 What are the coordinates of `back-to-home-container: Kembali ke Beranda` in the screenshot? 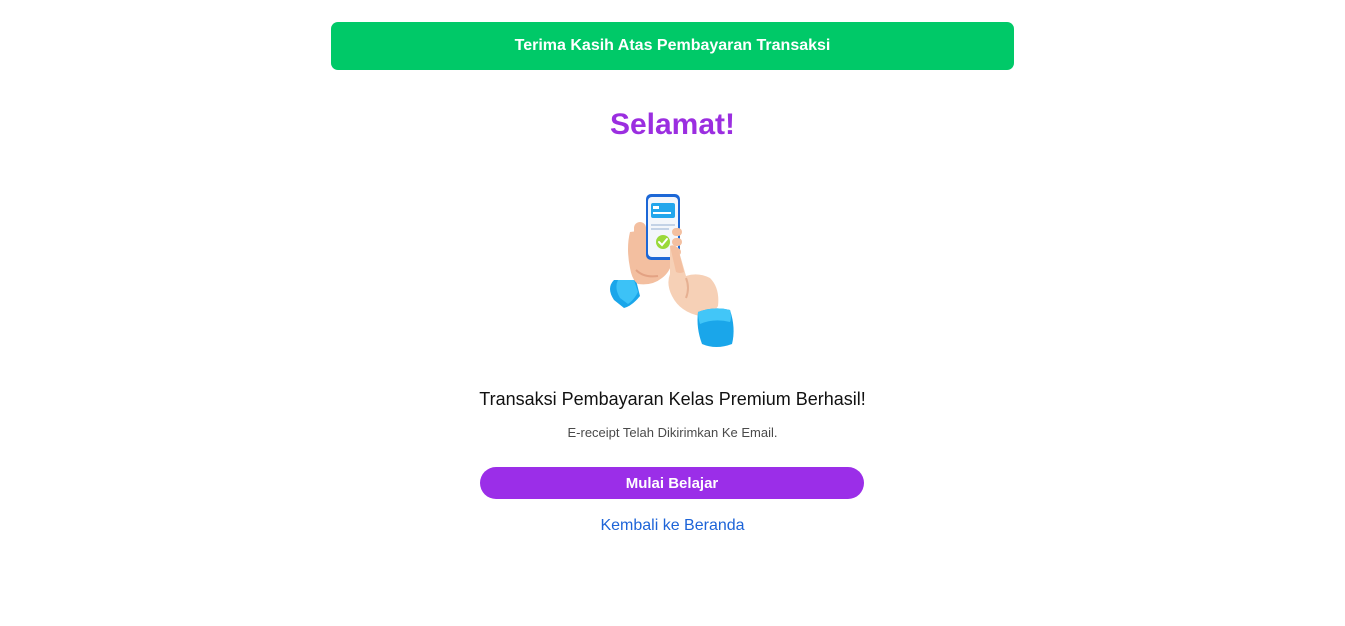 It's located at (672, 526).